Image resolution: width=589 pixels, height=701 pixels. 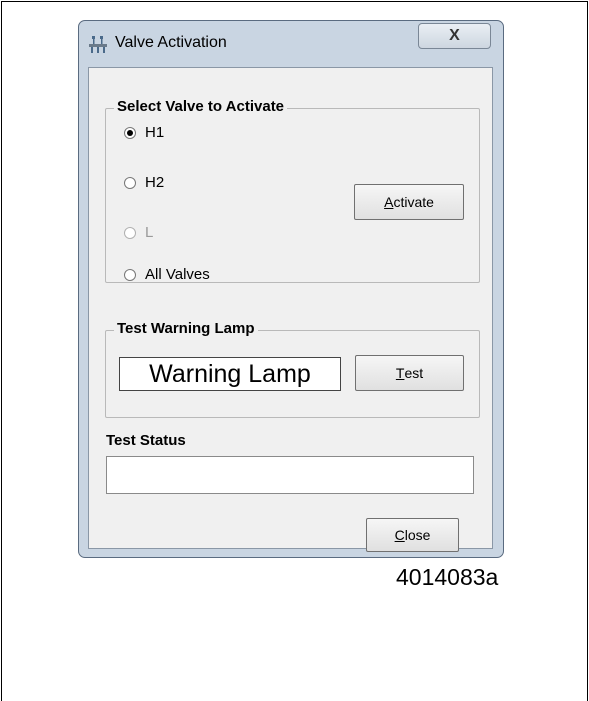 I want to click on test-status-field, so click(x=290, y=475).